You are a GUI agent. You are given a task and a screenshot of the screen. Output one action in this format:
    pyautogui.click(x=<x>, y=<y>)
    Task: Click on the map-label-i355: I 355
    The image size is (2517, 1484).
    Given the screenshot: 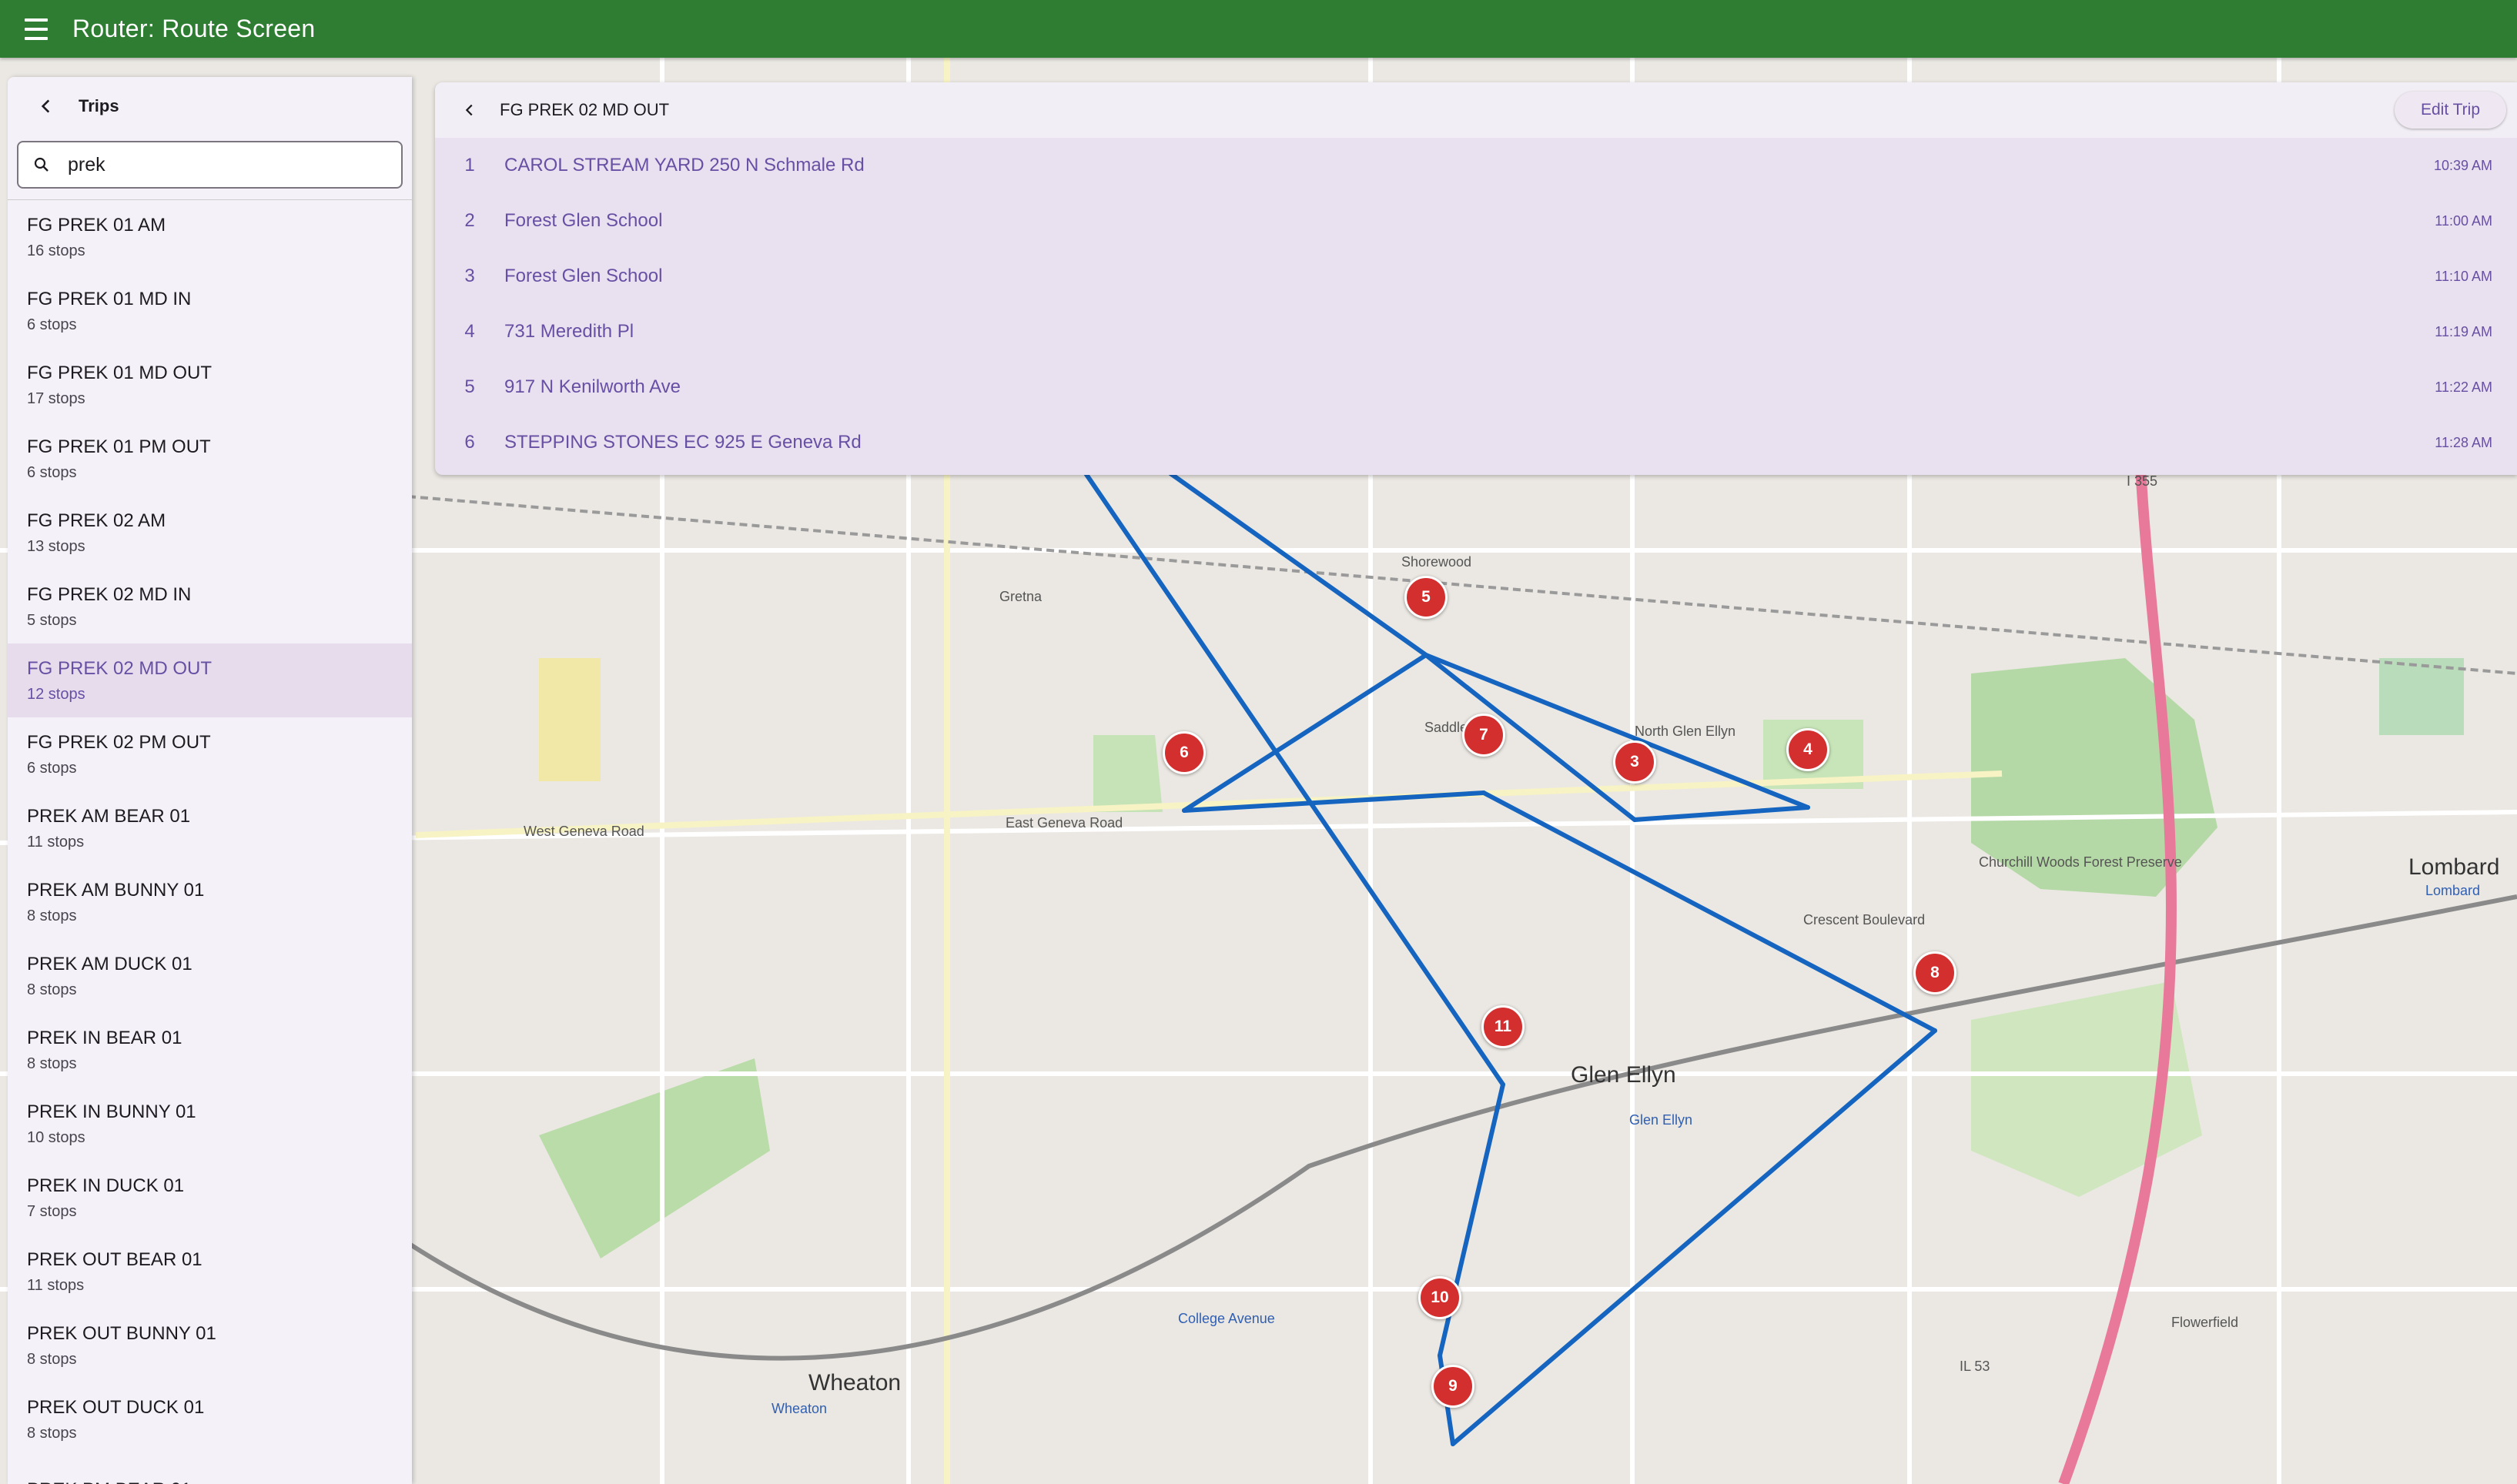 What is the action you would take?
    pyautogui.click(x=2142, y=481)
    